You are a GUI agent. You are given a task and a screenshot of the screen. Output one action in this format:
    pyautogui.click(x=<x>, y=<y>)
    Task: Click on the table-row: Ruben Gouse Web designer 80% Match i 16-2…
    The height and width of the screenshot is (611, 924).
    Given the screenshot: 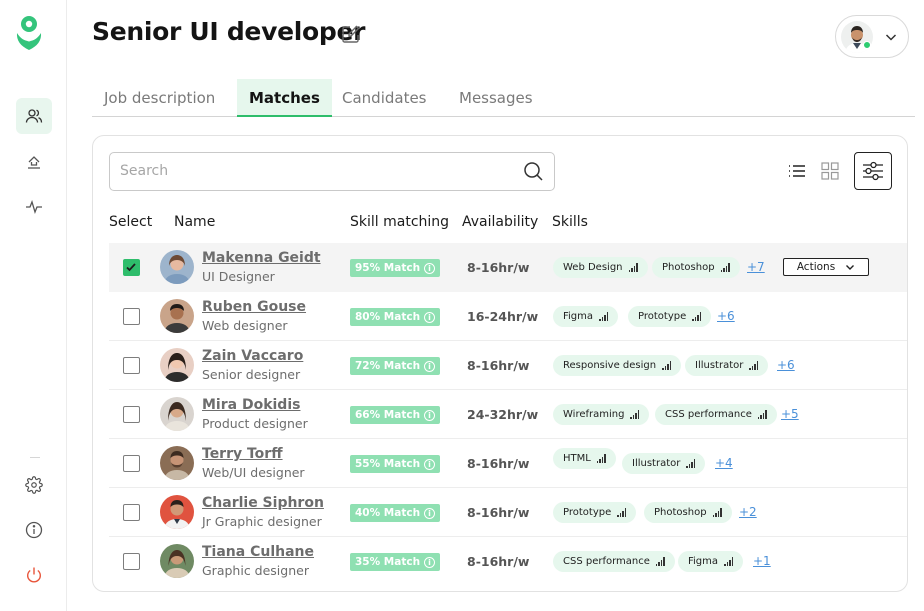 What is the action you would take?
    pyautogui.click(x=508, y=316)
    